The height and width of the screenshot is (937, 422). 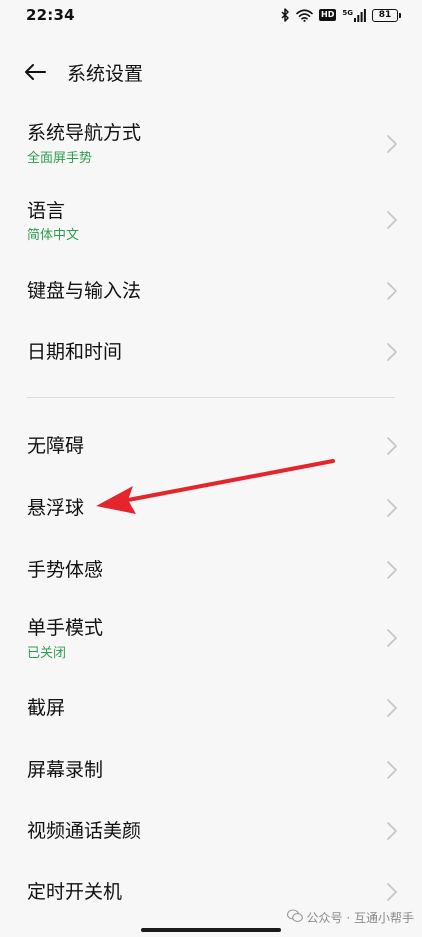 I want to click on wechat-icon, so click(x=294, y=917).